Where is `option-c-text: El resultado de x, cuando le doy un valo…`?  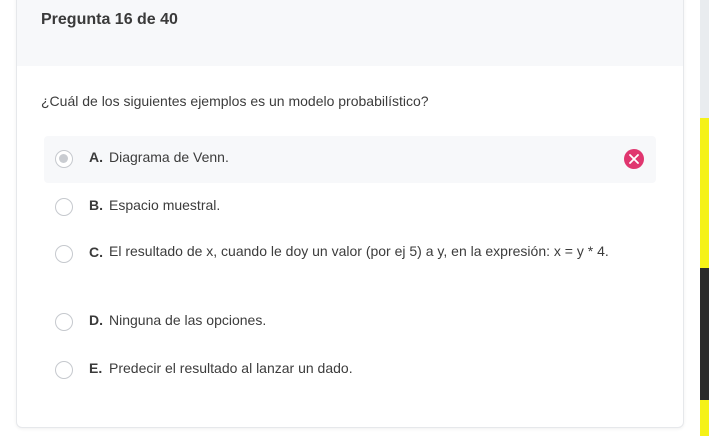 option-c-text: El resultado de x, cuando le doy un valo… is located at coordinates (359, 251).